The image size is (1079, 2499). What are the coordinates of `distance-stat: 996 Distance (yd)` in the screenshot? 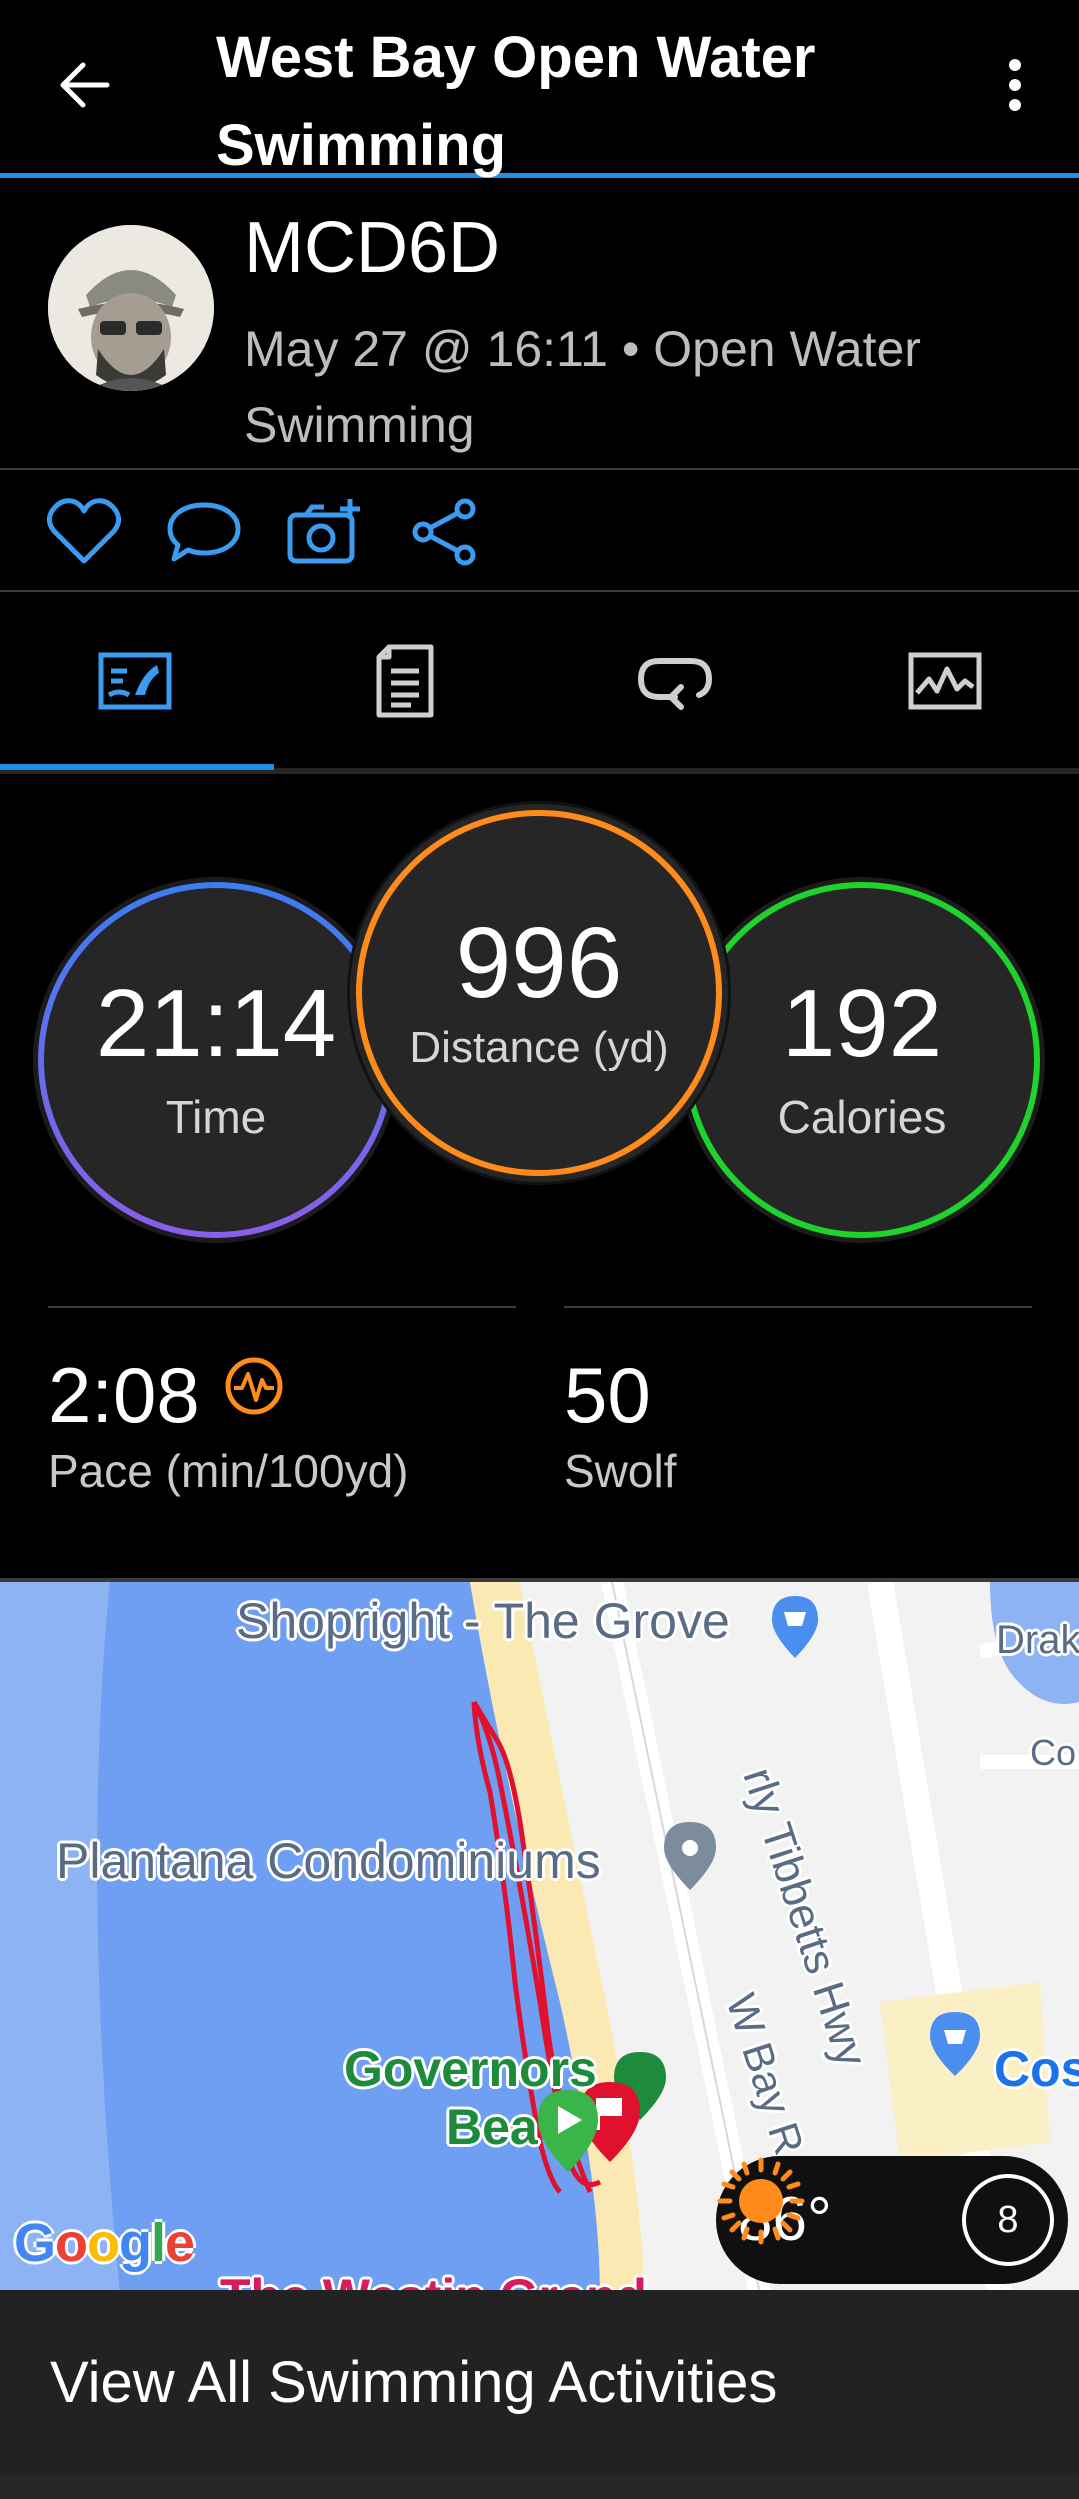 It's located at (539, 993).